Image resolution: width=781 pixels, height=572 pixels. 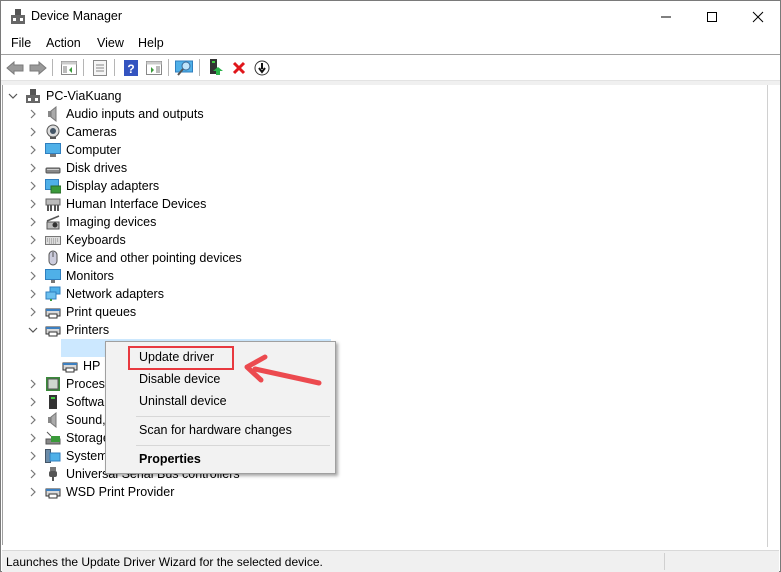 I want to click on tree-category: Human Interface Devices, so click(x=116, y=204).